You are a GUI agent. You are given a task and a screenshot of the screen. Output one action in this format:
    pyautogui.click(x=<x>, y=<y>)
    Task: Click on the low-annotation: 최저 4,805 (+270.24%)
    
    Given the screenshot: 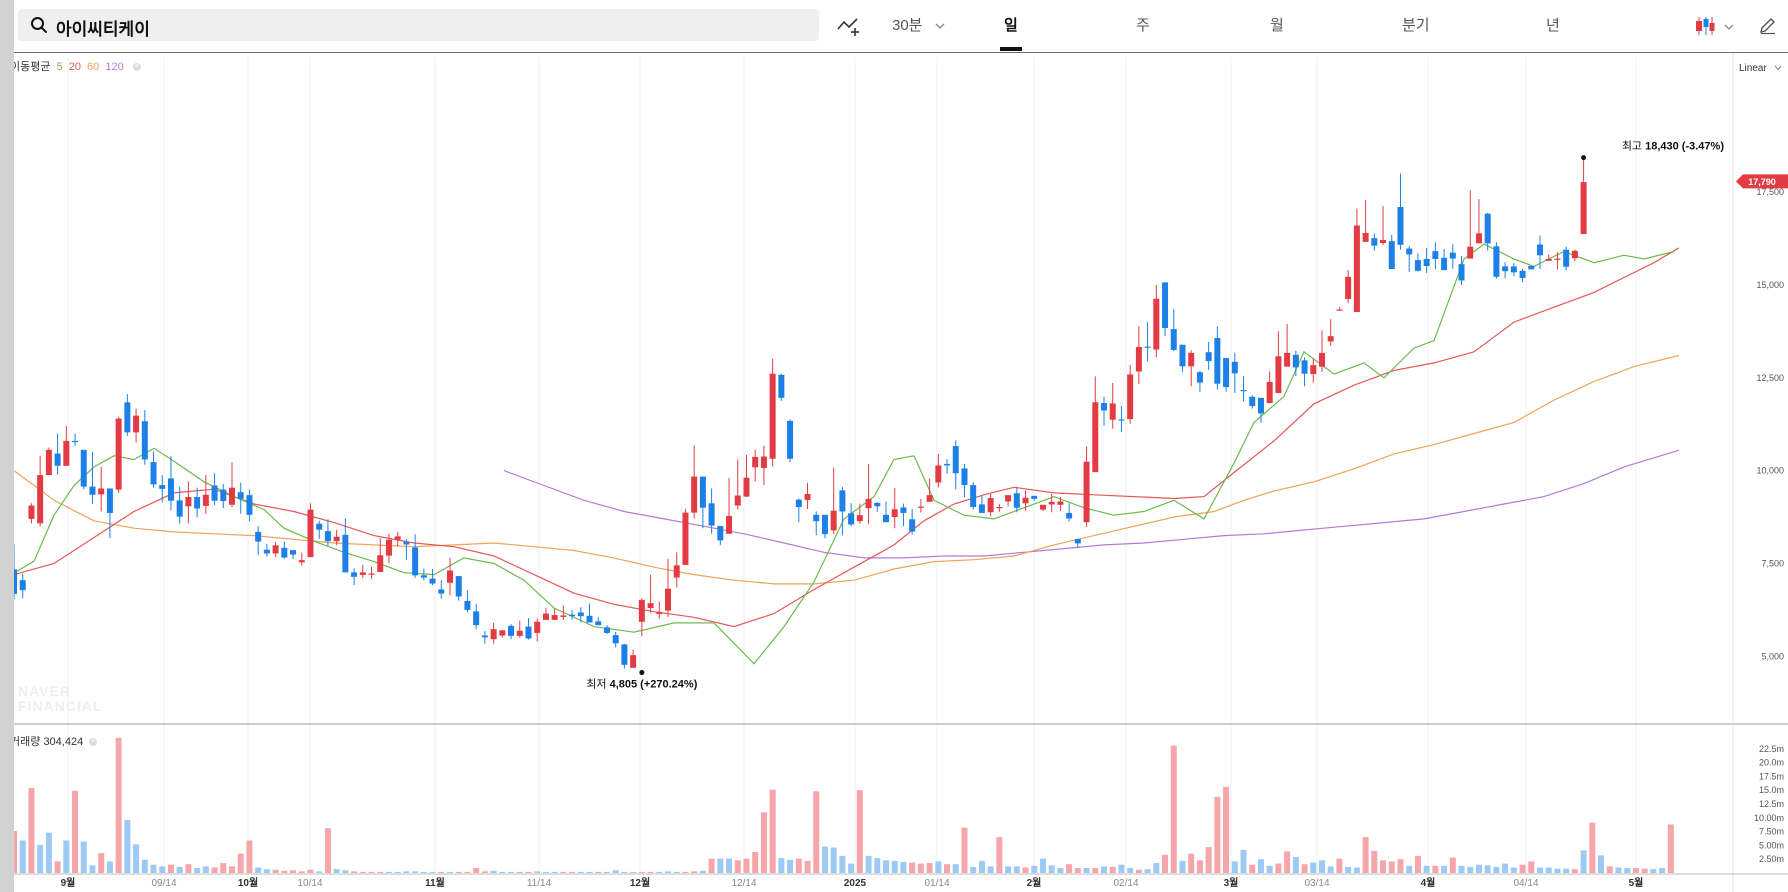 What is the action you would take?
    pyautogui.click(x=641, y=684)
    